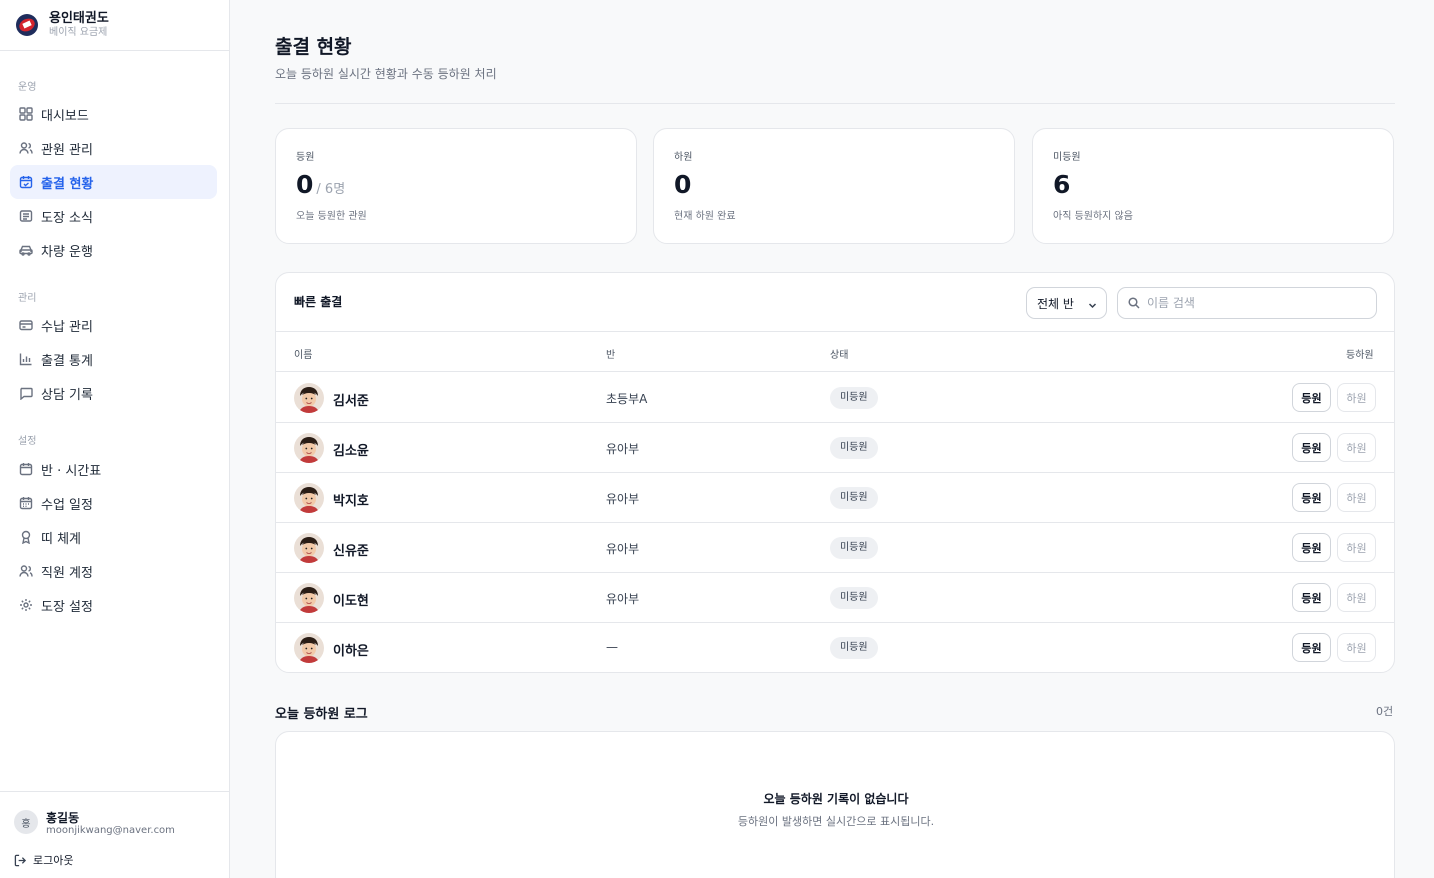  I want to click on nav-section-label: 관리, so click(27, 298).